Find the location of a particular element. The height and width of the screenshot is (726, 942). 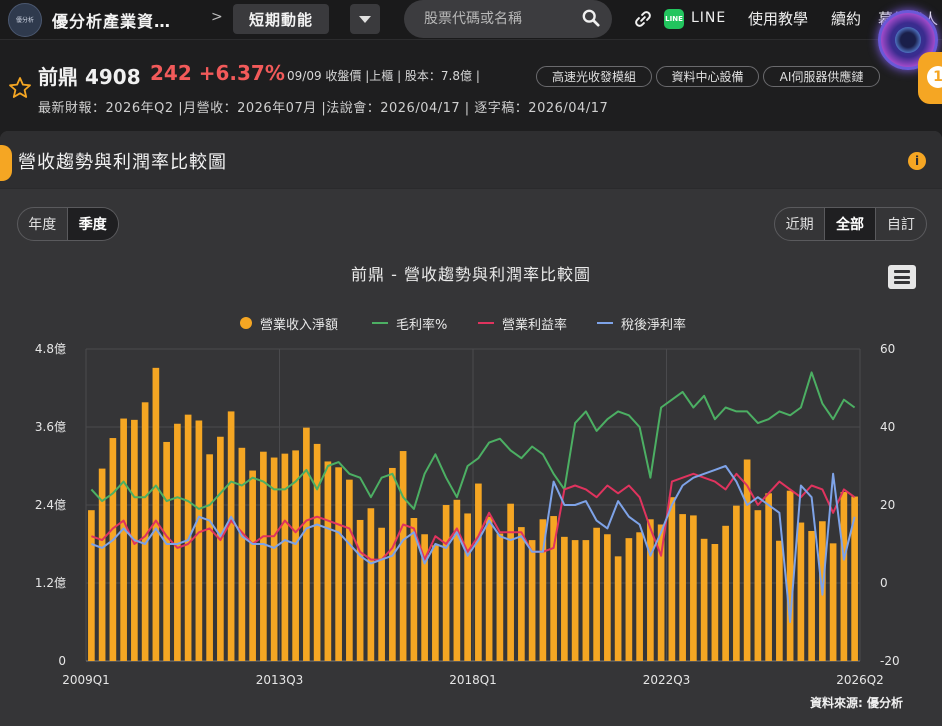

x-tick-label: 2009Q1 is located at coordinates (86, 680).